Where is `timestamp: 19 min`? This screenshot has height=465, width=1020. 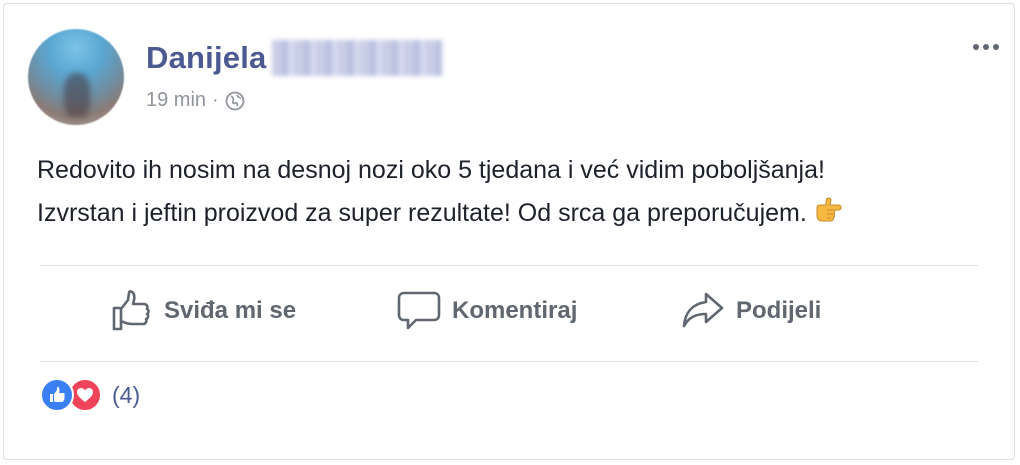 timestamp: 19 min is located at coordinates (176, 100).